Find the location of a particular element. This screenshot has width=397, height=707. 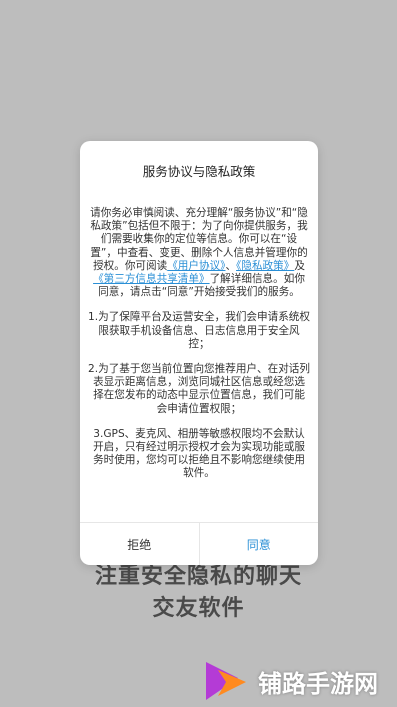

third-party-list-link: 《第三方信息共享清单》 is located at coordinates (151, 279).